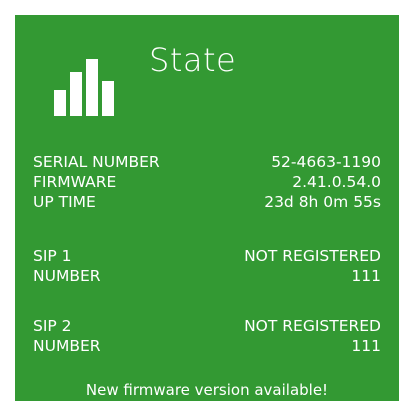 Image resolution: width=414 pixels, height=416 pixels. Describe the element at coordinates (52, 326) in the screenshot. I see `sip2-label: SIP 2` at that location.